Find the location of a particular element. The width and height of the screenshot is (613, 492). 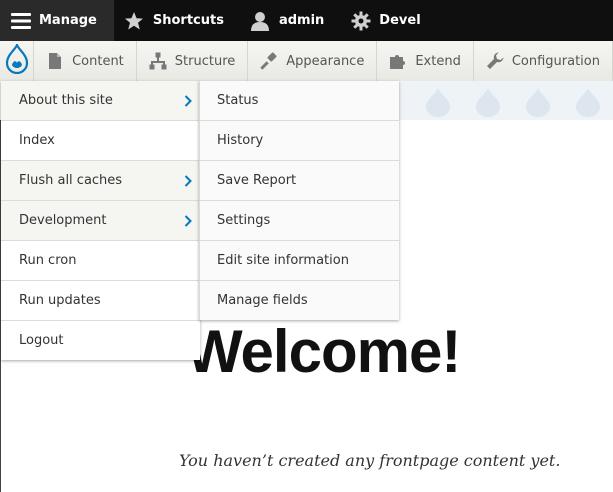

user-toolbar-button: admin is located at coordinates (290, 20).